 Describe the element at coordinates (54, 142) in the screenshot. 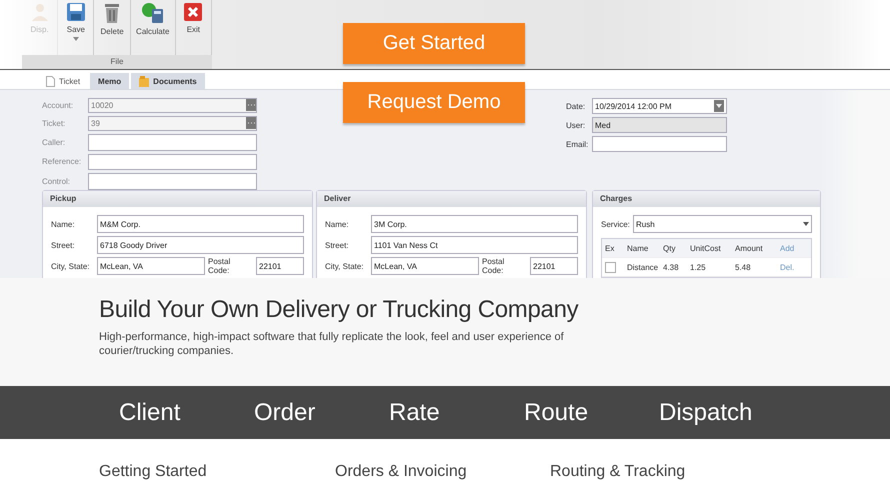

I see `field-label: Caller:` at that location.